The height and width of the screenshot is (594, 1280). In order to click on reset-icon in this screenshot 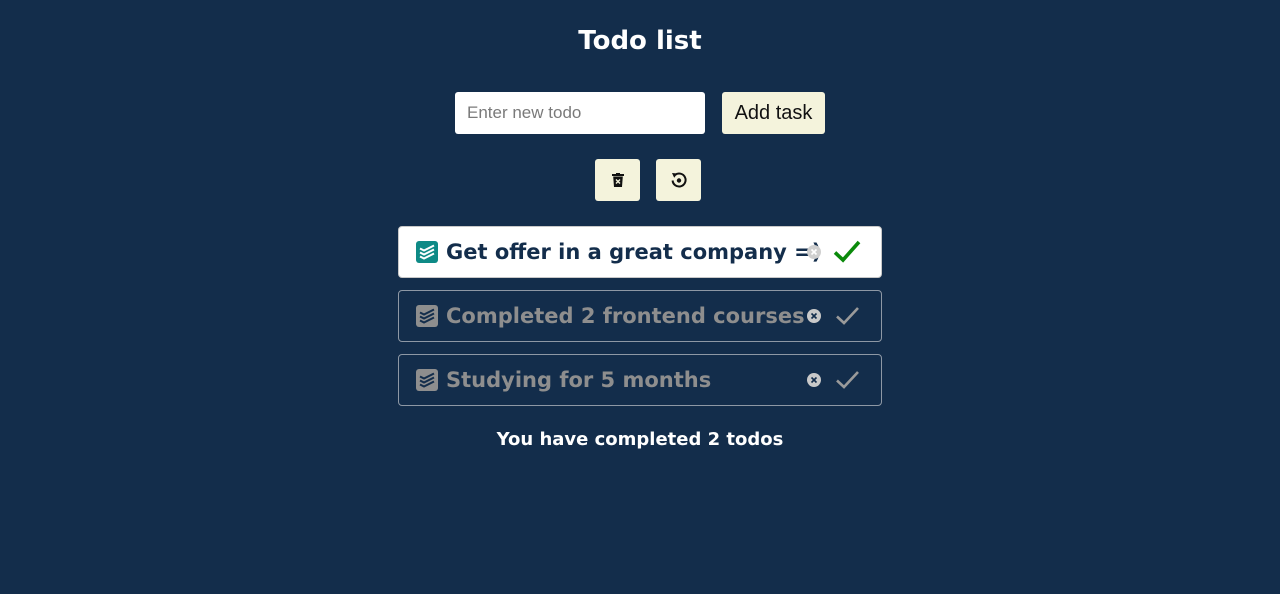, I will do `click(679, 180)`.